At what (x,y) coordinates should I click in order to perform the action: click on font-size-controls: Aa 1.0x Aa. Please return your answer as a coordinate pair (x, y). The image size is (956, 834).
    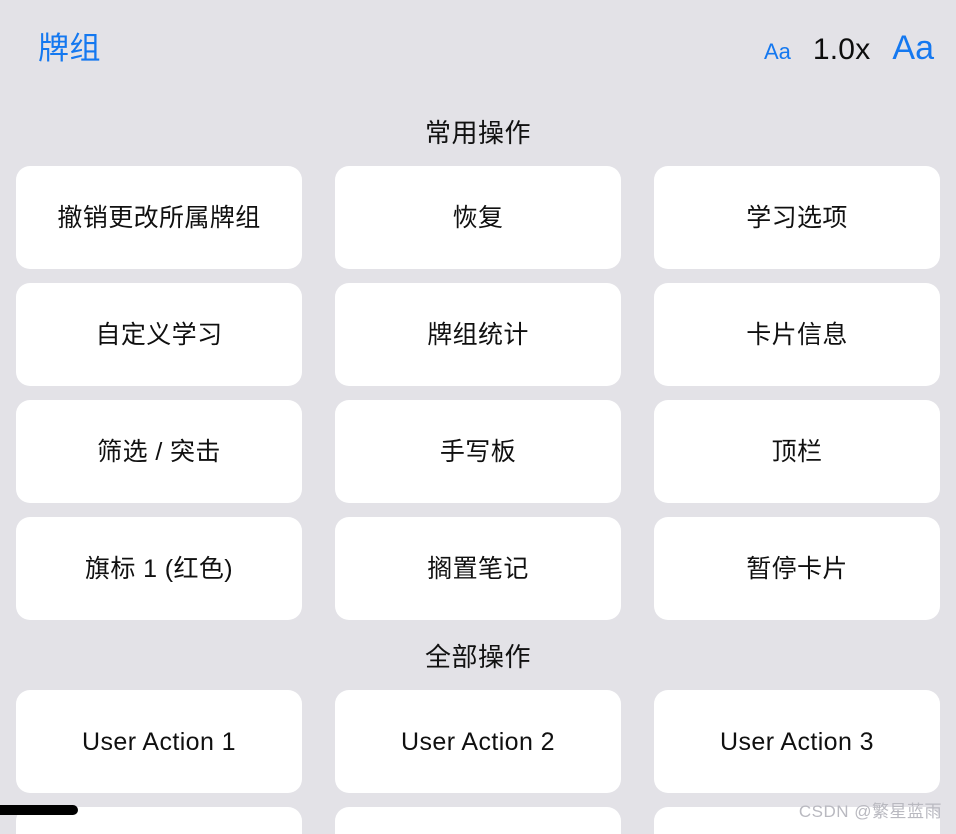
    Looking at the image, I should click on (849, 48).